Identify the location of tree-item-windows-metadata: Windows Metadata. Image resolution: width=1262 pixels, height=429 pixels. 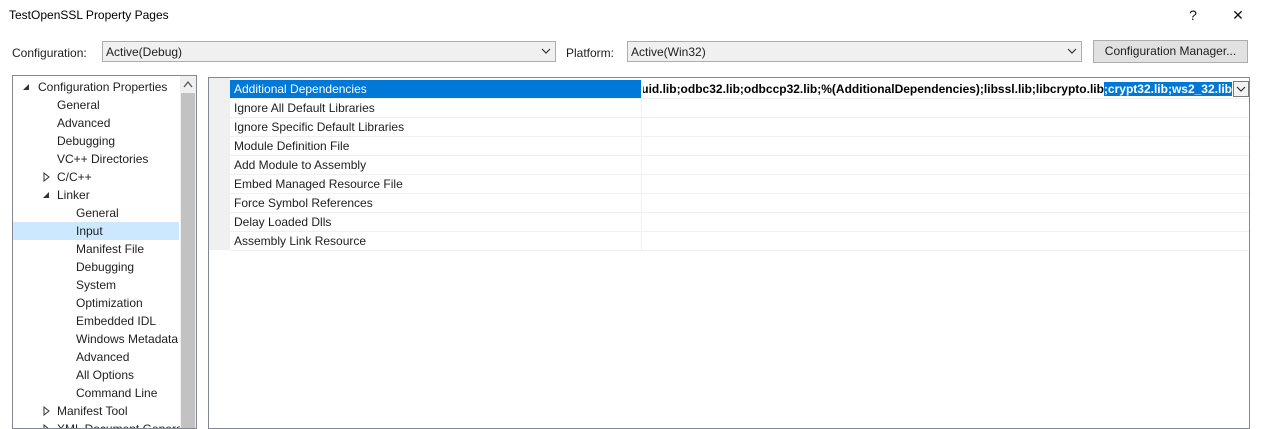
(127, 339).